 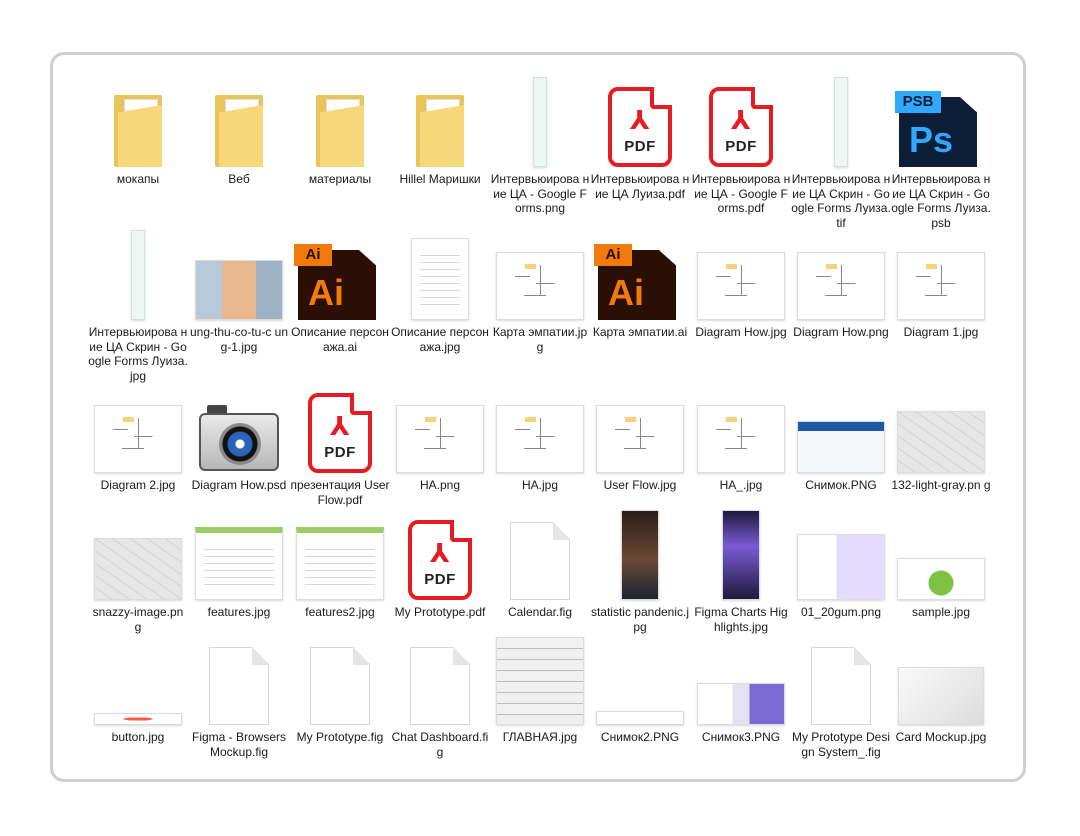 What do you see at coordinates (239, 339) in the screenshot?
I see `file-name: ung-thu-co-tu-c ung-1.jpg` at bounding box center [239, 339].